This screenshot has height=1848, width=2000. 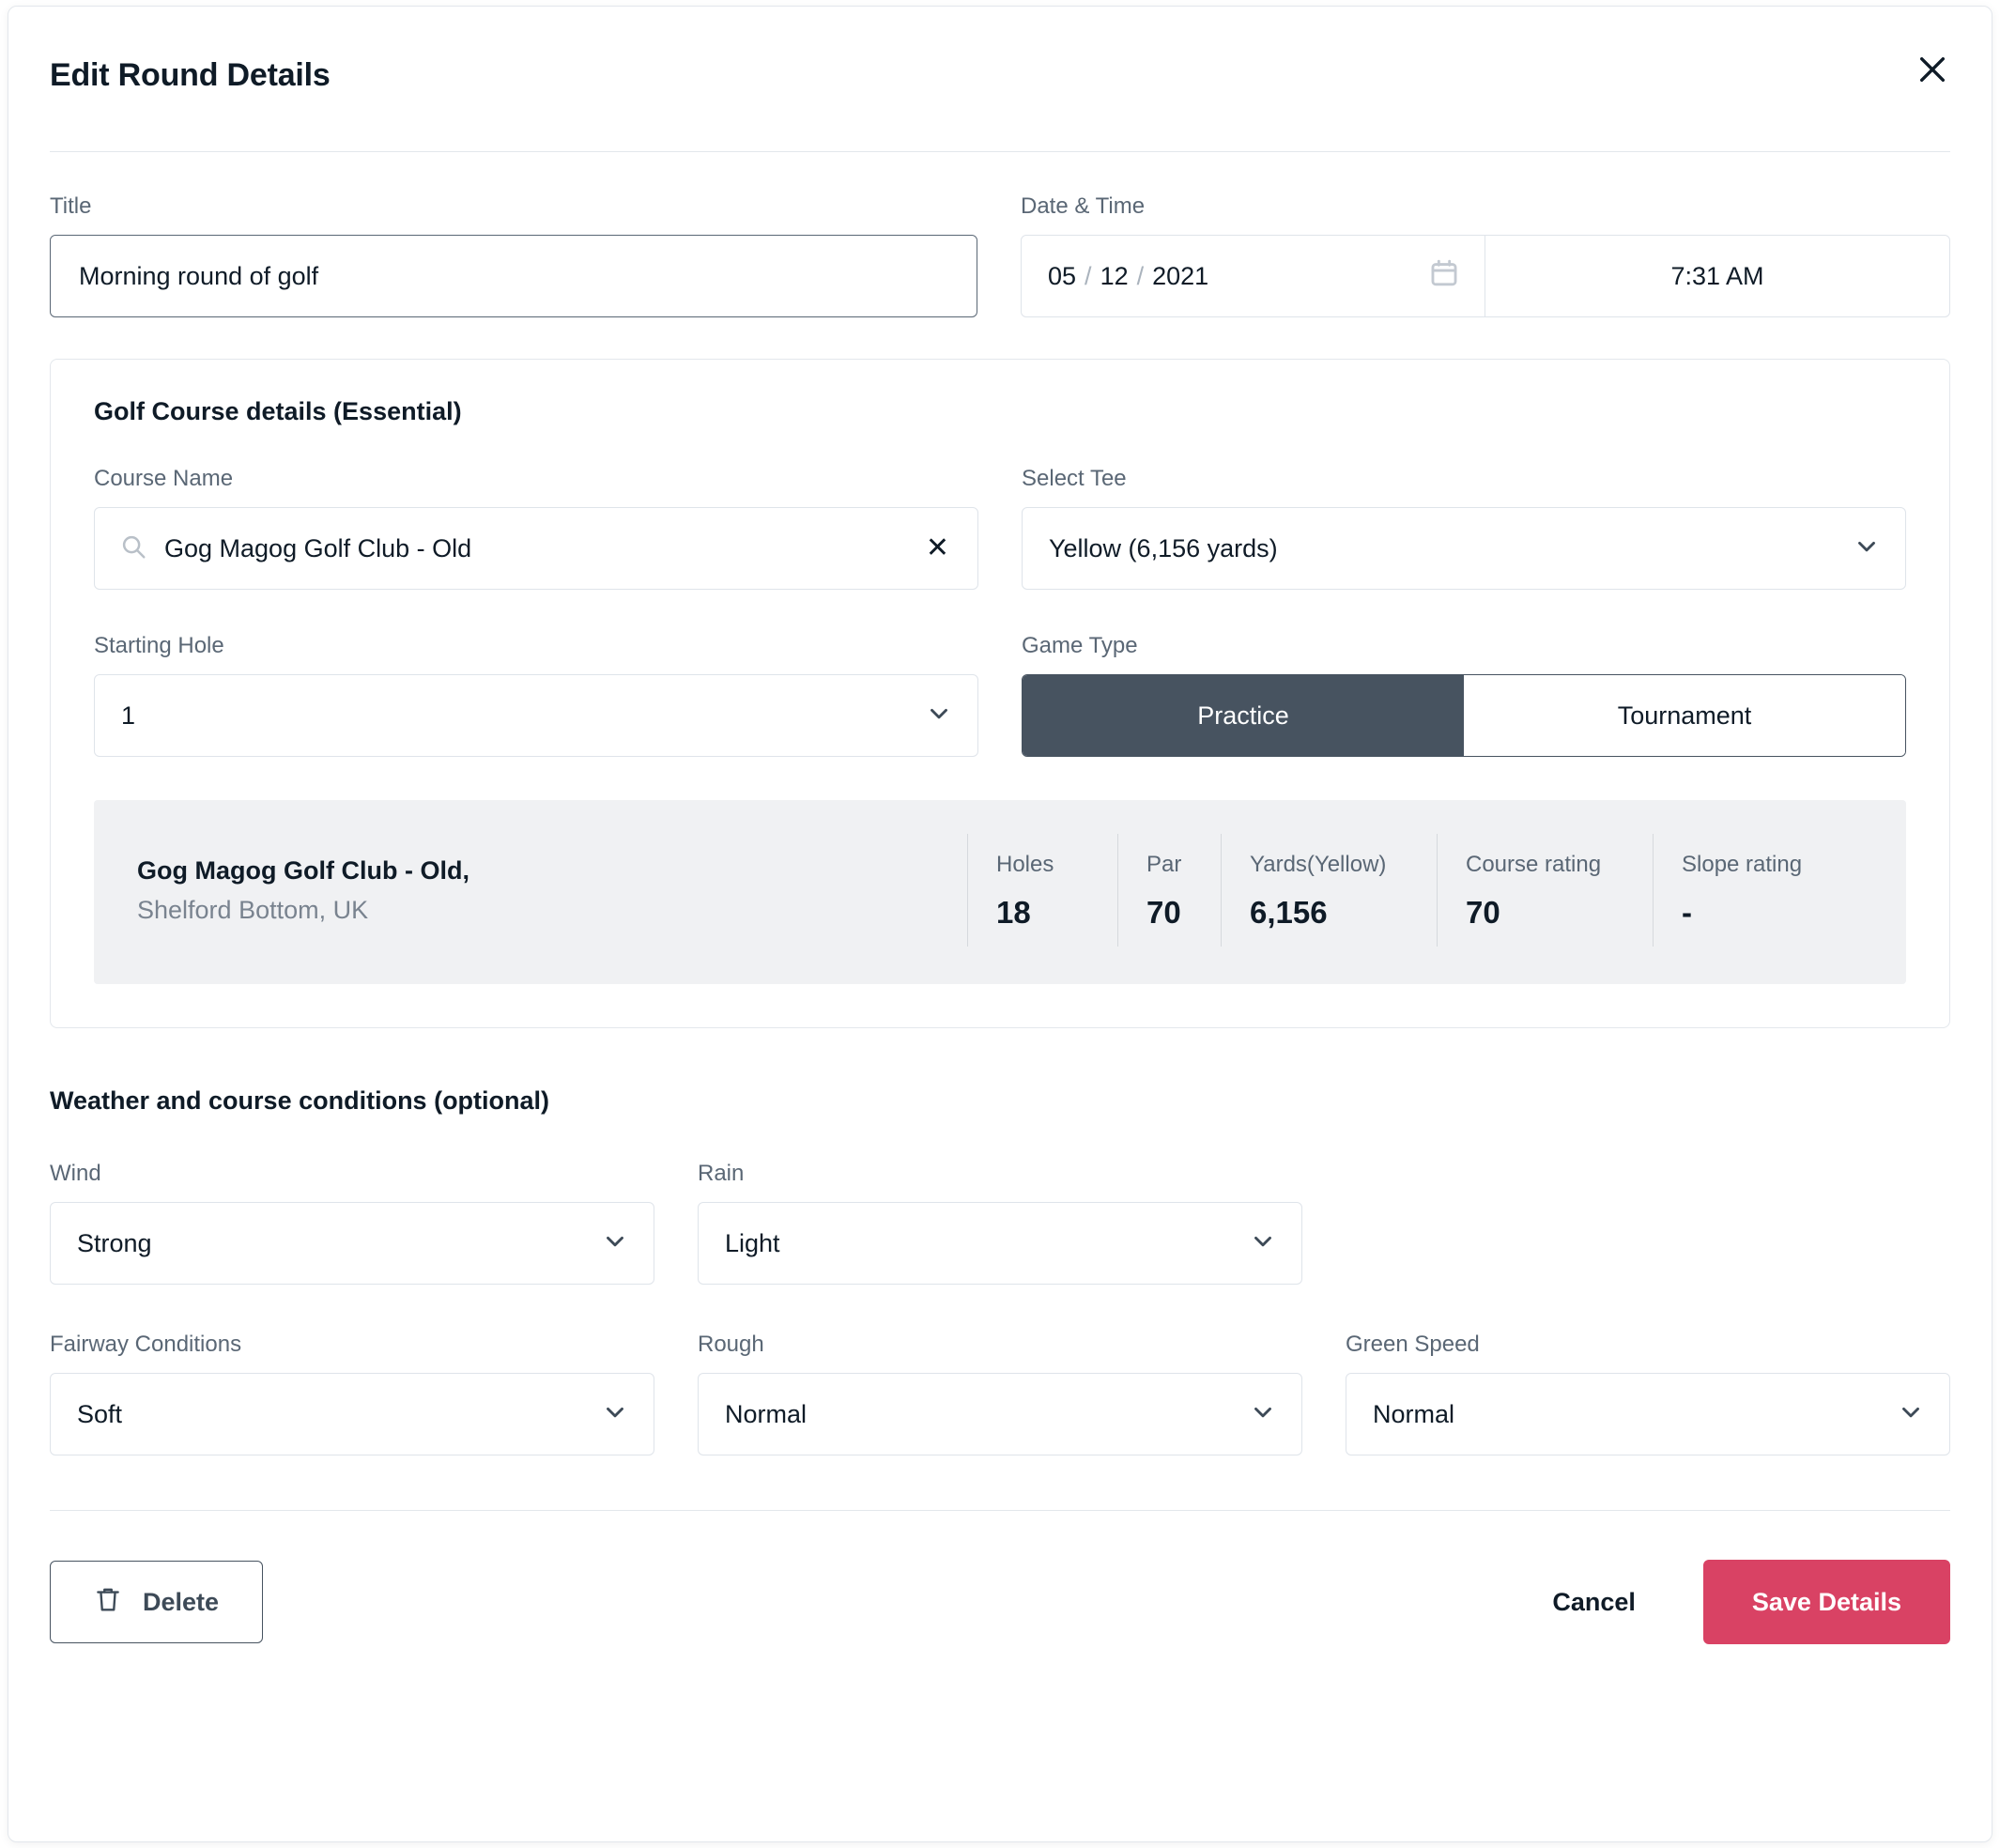 I want to click on title-datetime-row: Title Date & Time 05 / 12 / 2021, so click(x=1000, y=234).